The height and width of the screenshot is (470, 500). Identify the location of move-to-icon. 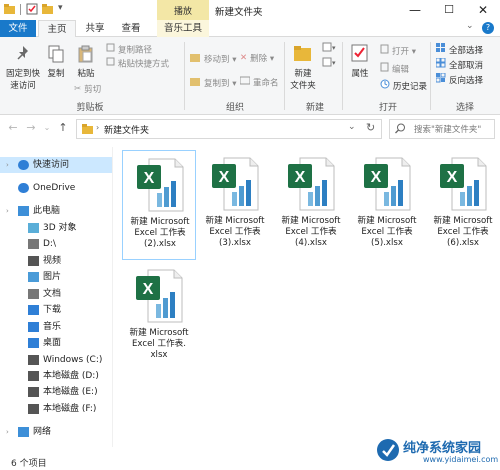
(195, 59).